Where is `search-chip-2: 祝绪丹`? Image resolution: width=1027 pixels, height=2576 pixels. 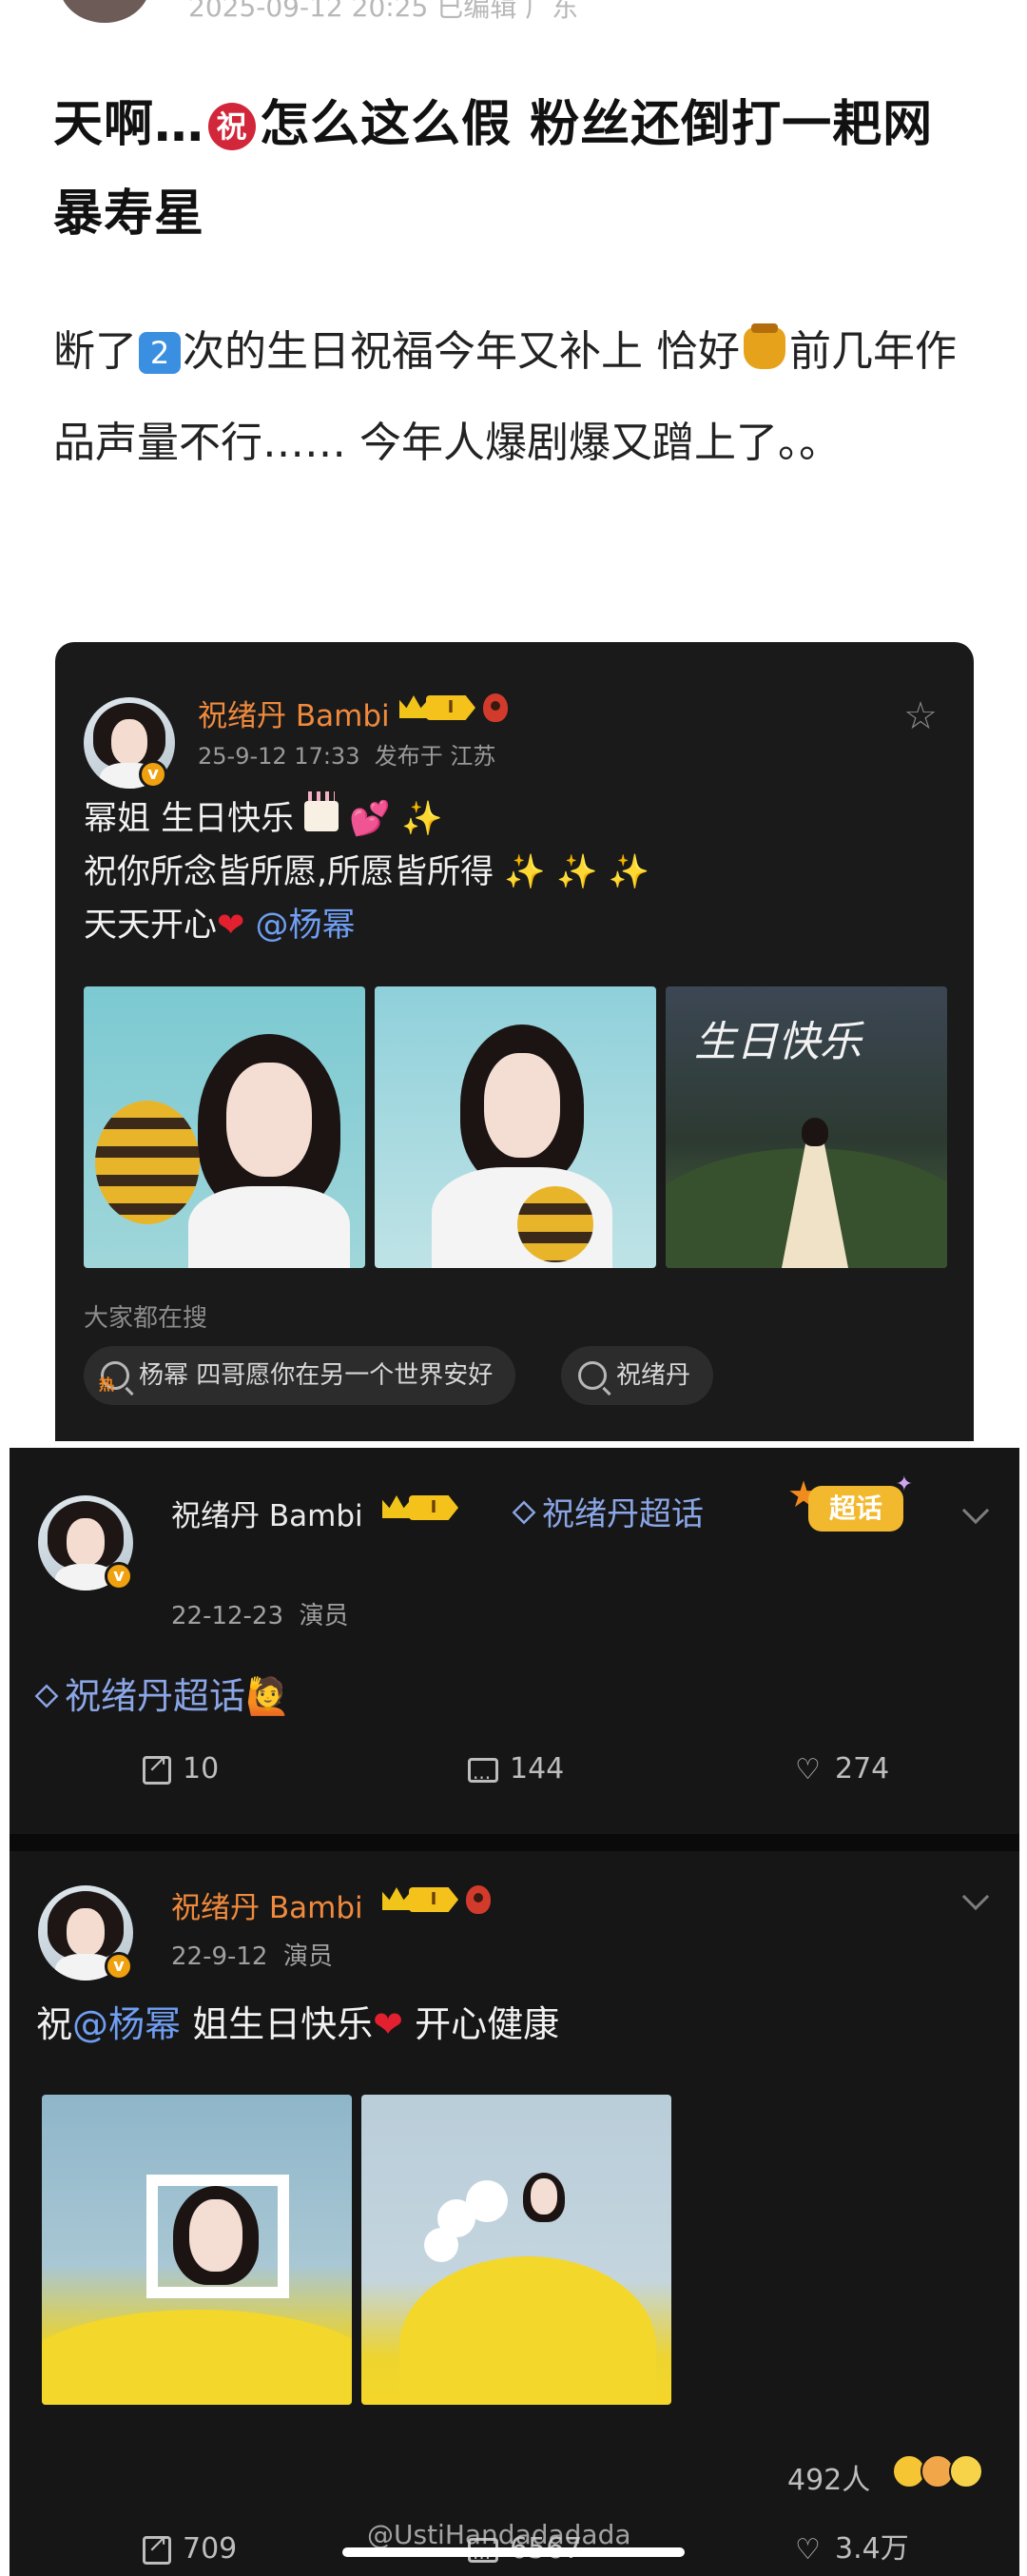 search-chip-2: 祝绪丹 is located at coordinates (637, 1376).